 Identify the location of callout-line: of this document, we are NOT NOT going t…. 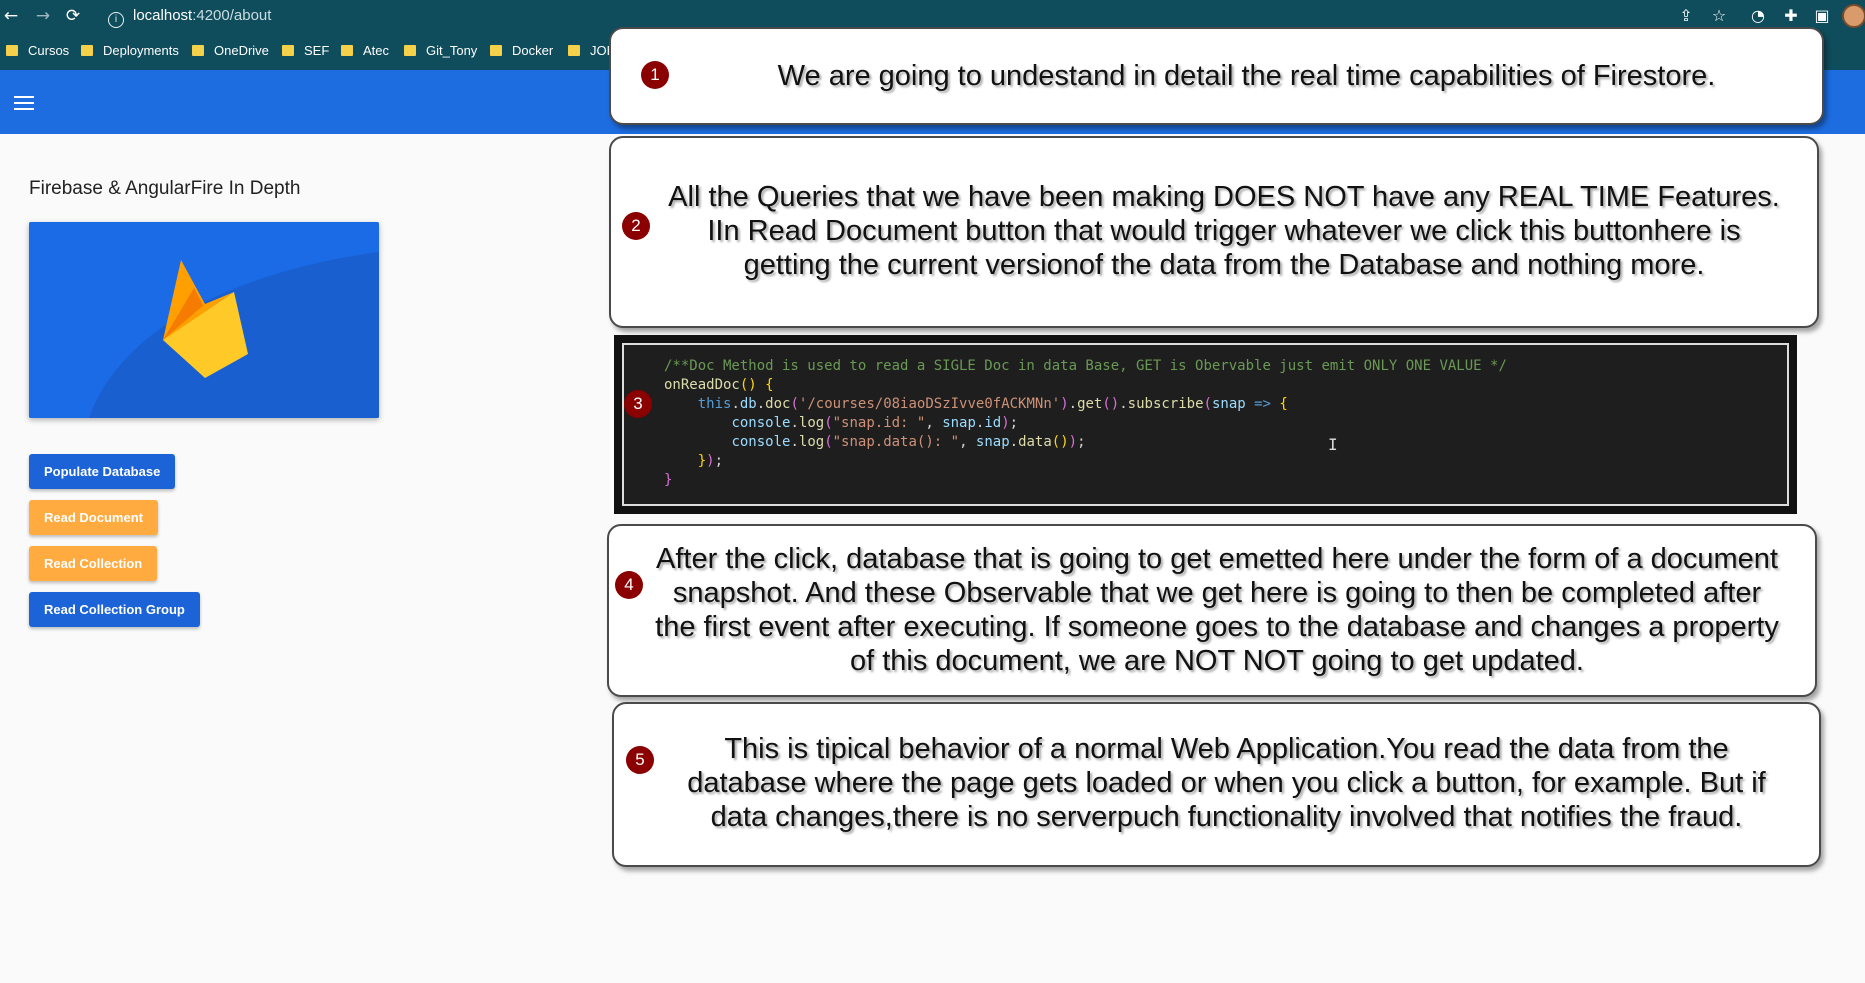
(1216, 661).